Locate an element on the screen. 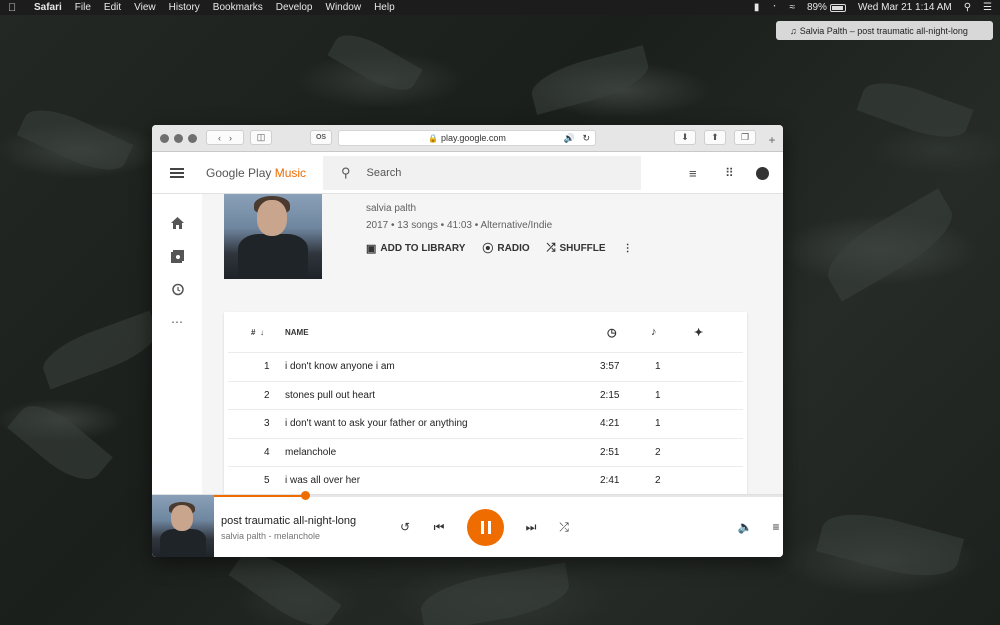 The image size is (1000, 625). menu-bookmarks: Bookmarks is located at coordinates (238, 7).